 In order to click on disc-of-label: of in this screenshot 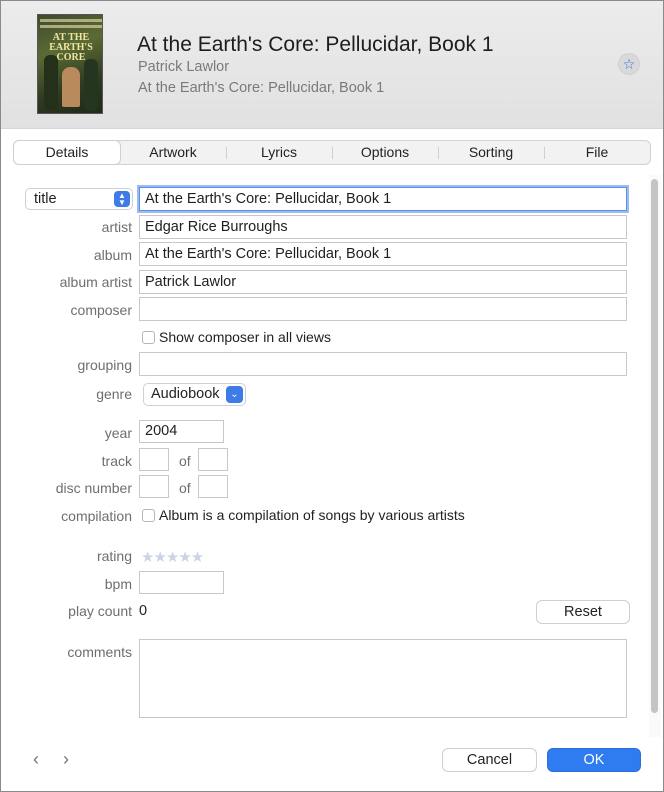, I will do `click(185, 488)`.